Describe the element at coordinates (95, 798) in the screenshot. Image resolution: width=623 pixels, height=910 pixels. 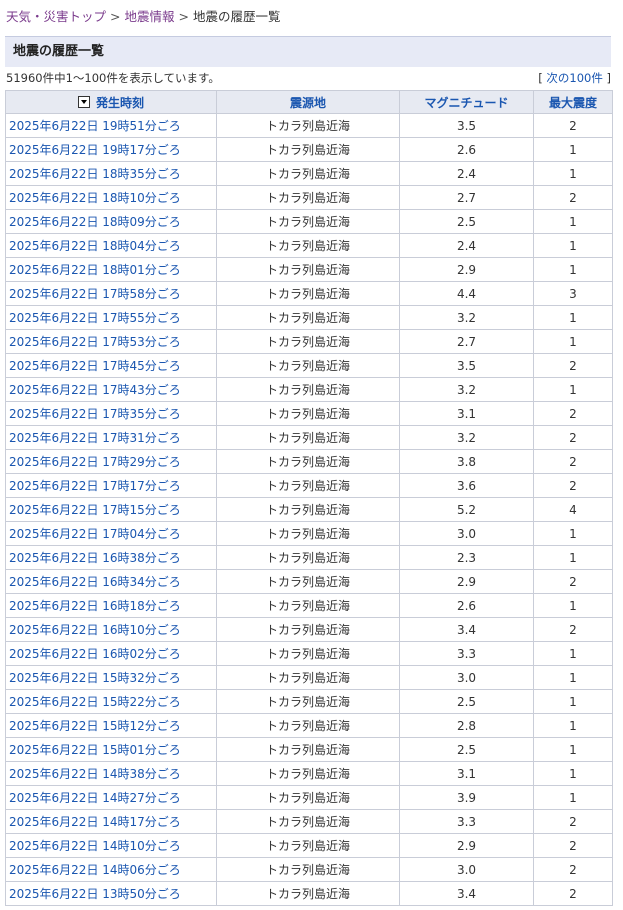
I see `earthquake-time-link: 2025年6月22日 14時27分ごろ` at that location.